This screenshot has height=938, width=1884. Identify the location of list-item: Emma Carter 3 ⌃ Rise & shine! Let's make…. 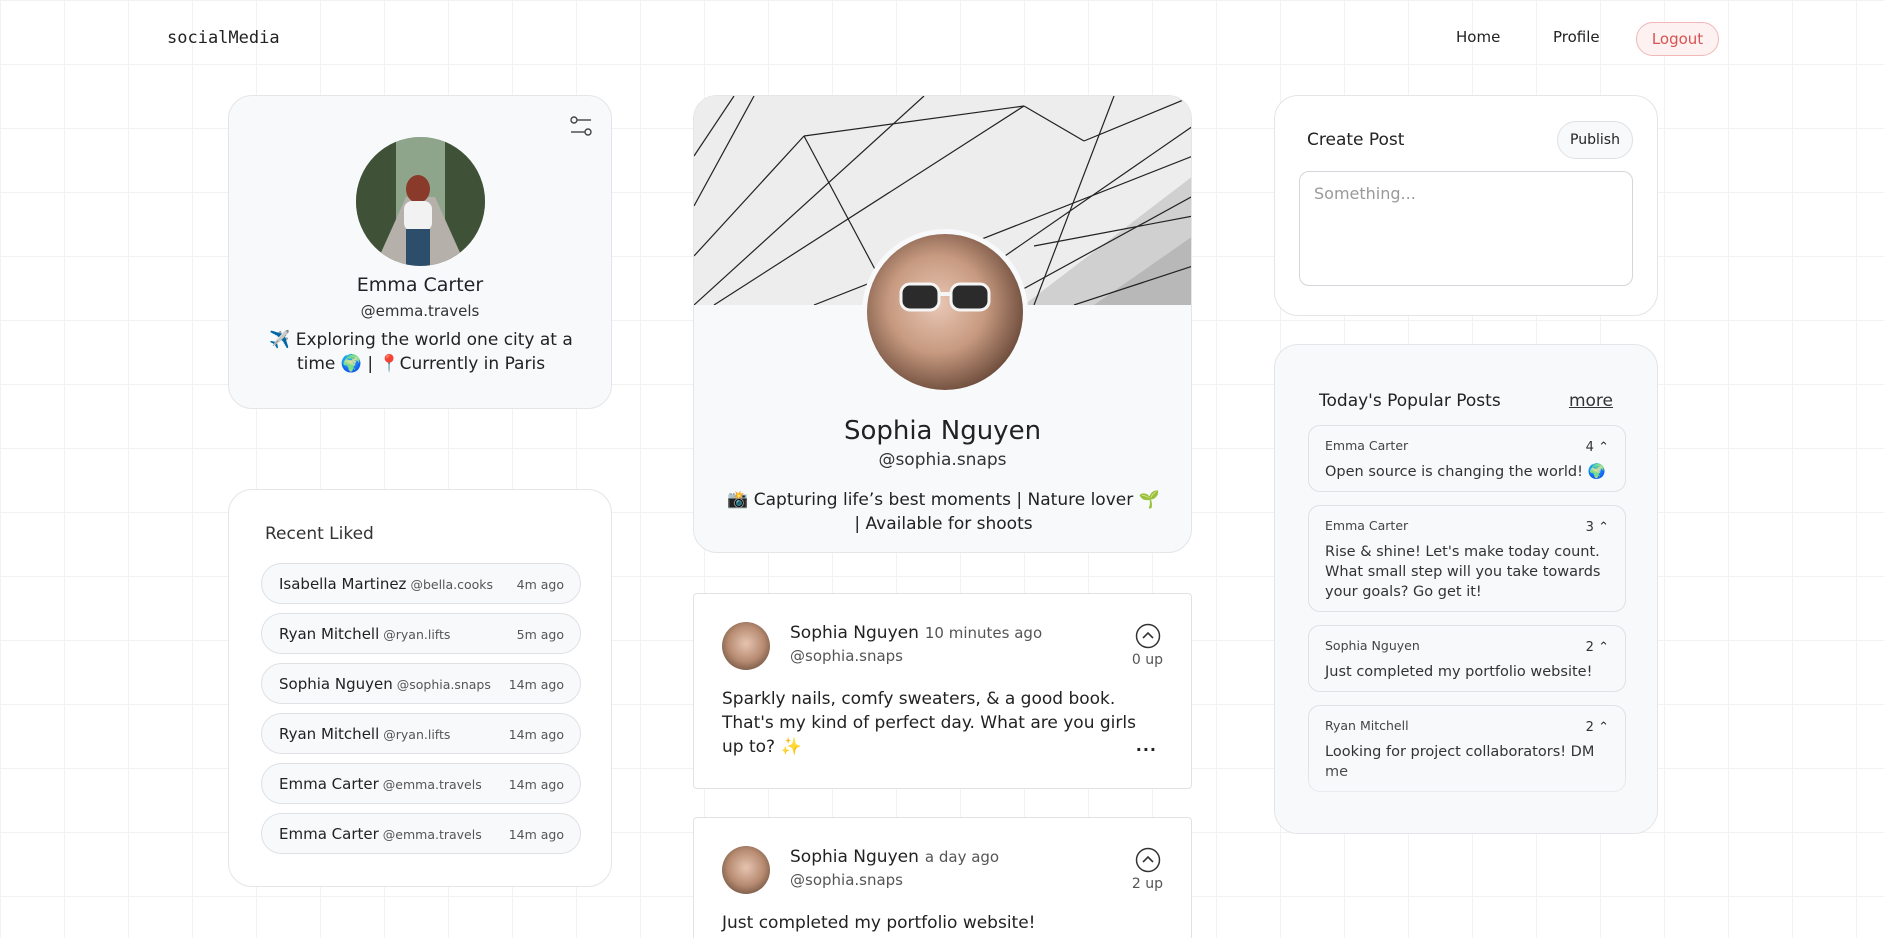
(1467, 558).